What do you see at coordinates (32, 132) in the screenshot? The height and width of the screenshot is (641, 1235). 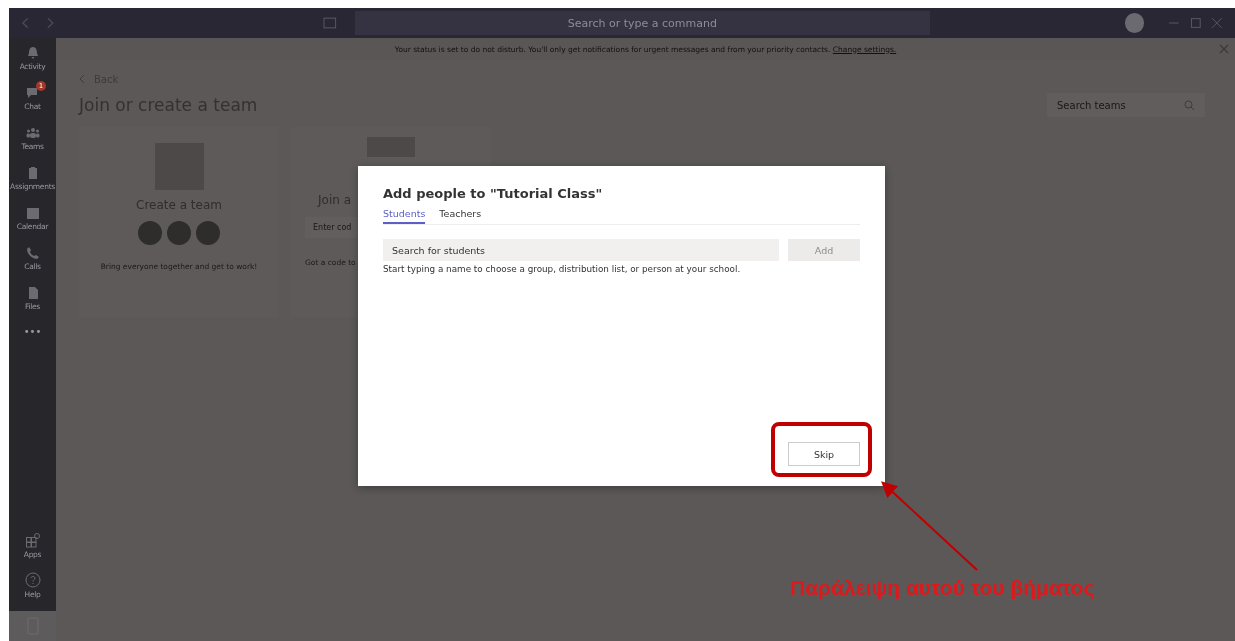 I see `people-icon` at bounding box center [32, 132].